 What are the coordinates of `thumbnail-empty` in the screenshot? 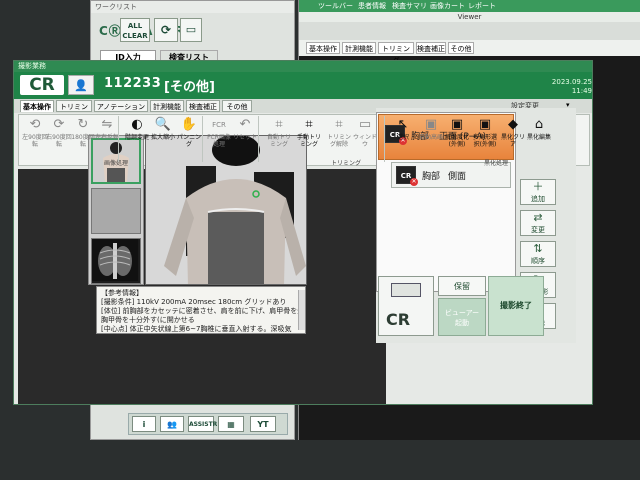 It's located at (116, 211).